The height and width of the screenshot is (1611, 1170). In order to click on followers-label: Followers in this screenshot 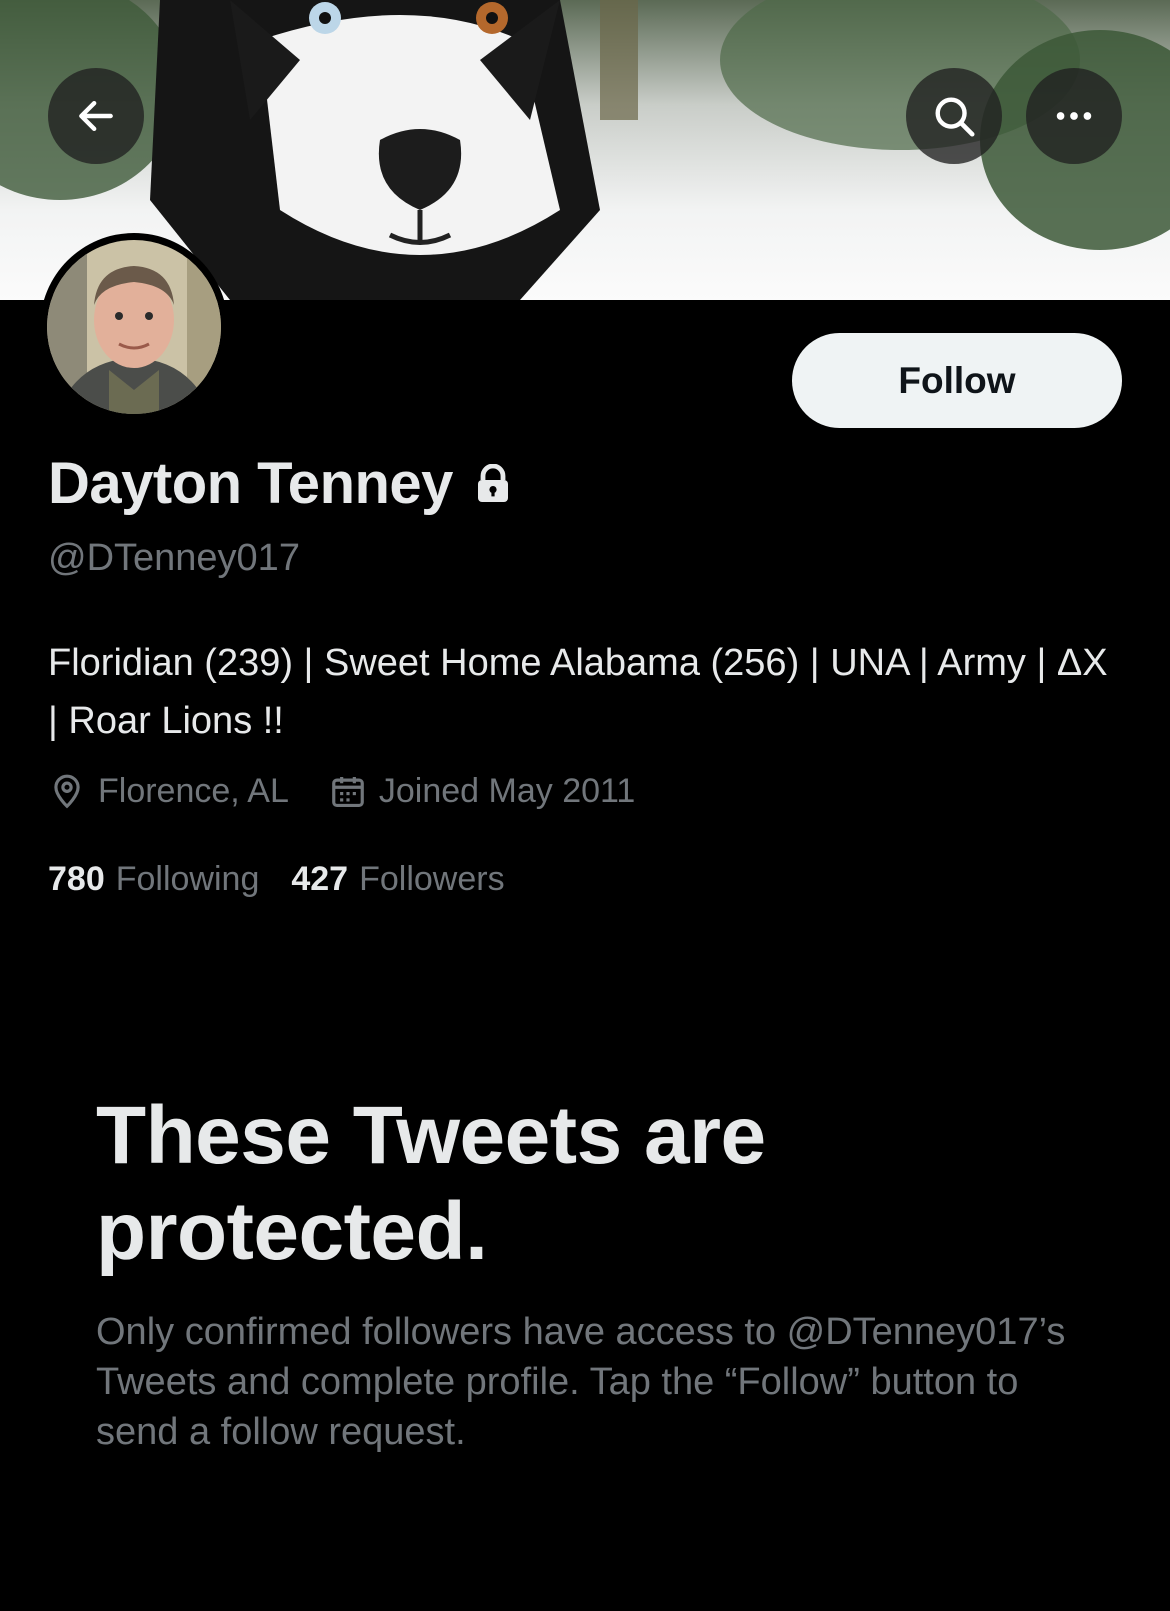, I will do `click(432, 879)`.